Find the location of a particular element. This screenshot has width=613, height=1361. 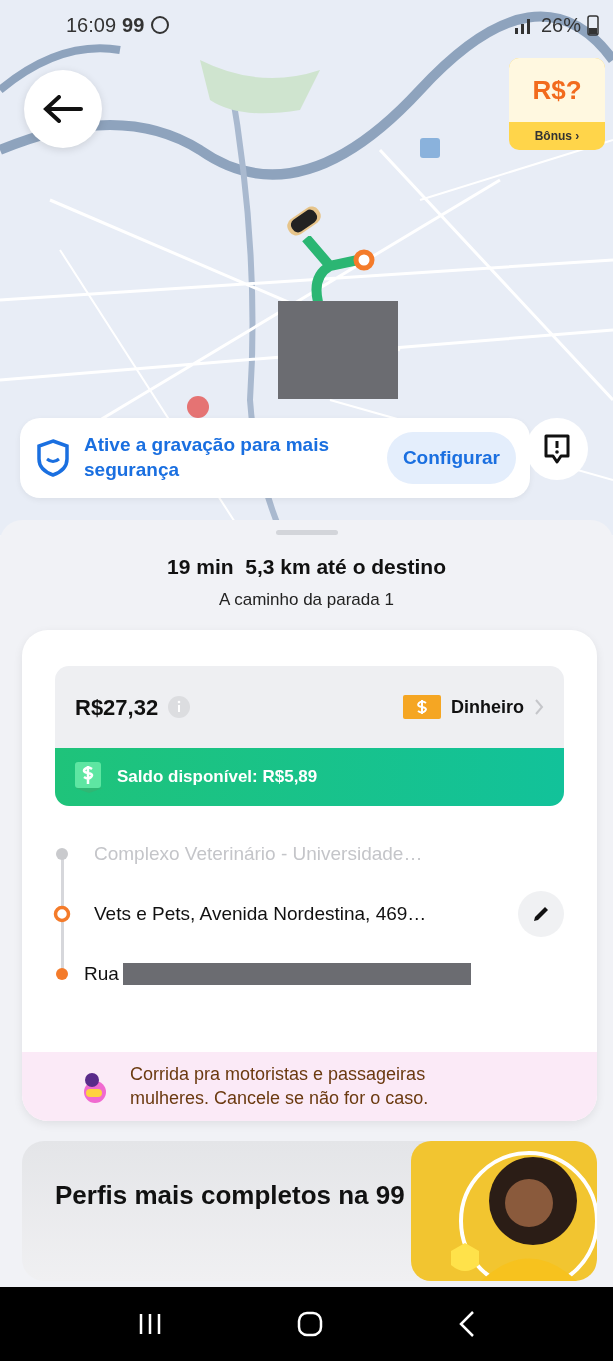

chat-icon is located at coordinates (160, 25).